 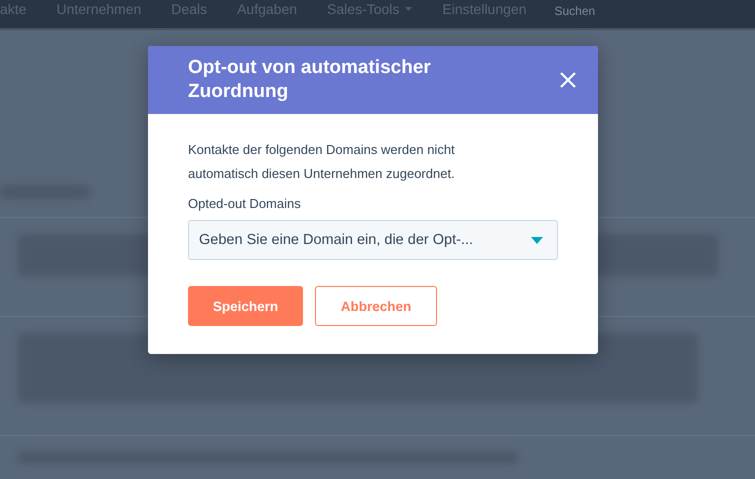 I want to click on dropdown-caret-icon, so click(x=537, y=240).